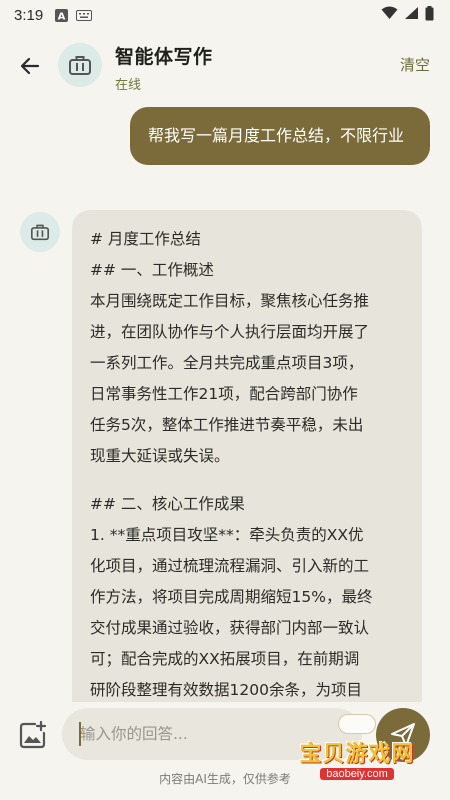  Describe the element at coordinates (212, 734) in the screenshot. I see `answer-input` at that location.